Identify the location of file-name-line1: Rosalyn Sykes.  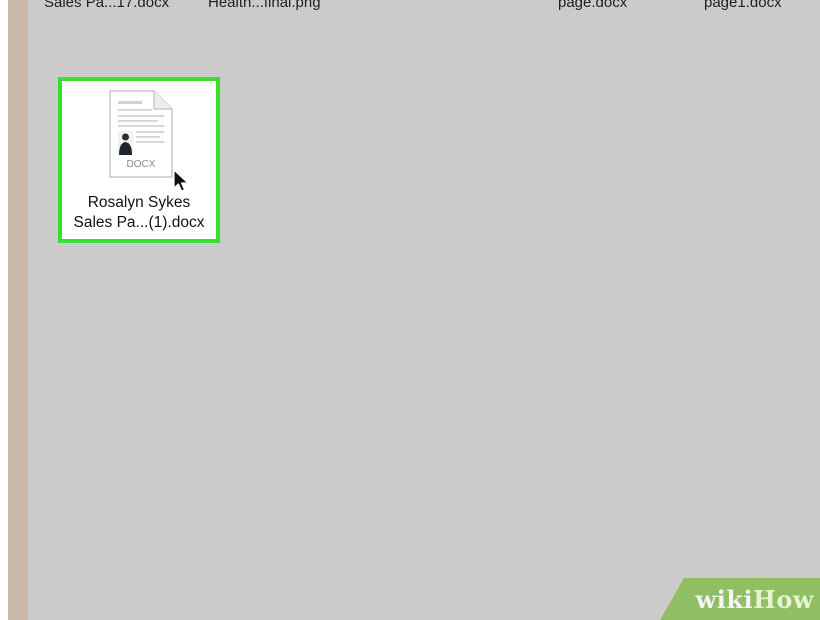
(139, 202).